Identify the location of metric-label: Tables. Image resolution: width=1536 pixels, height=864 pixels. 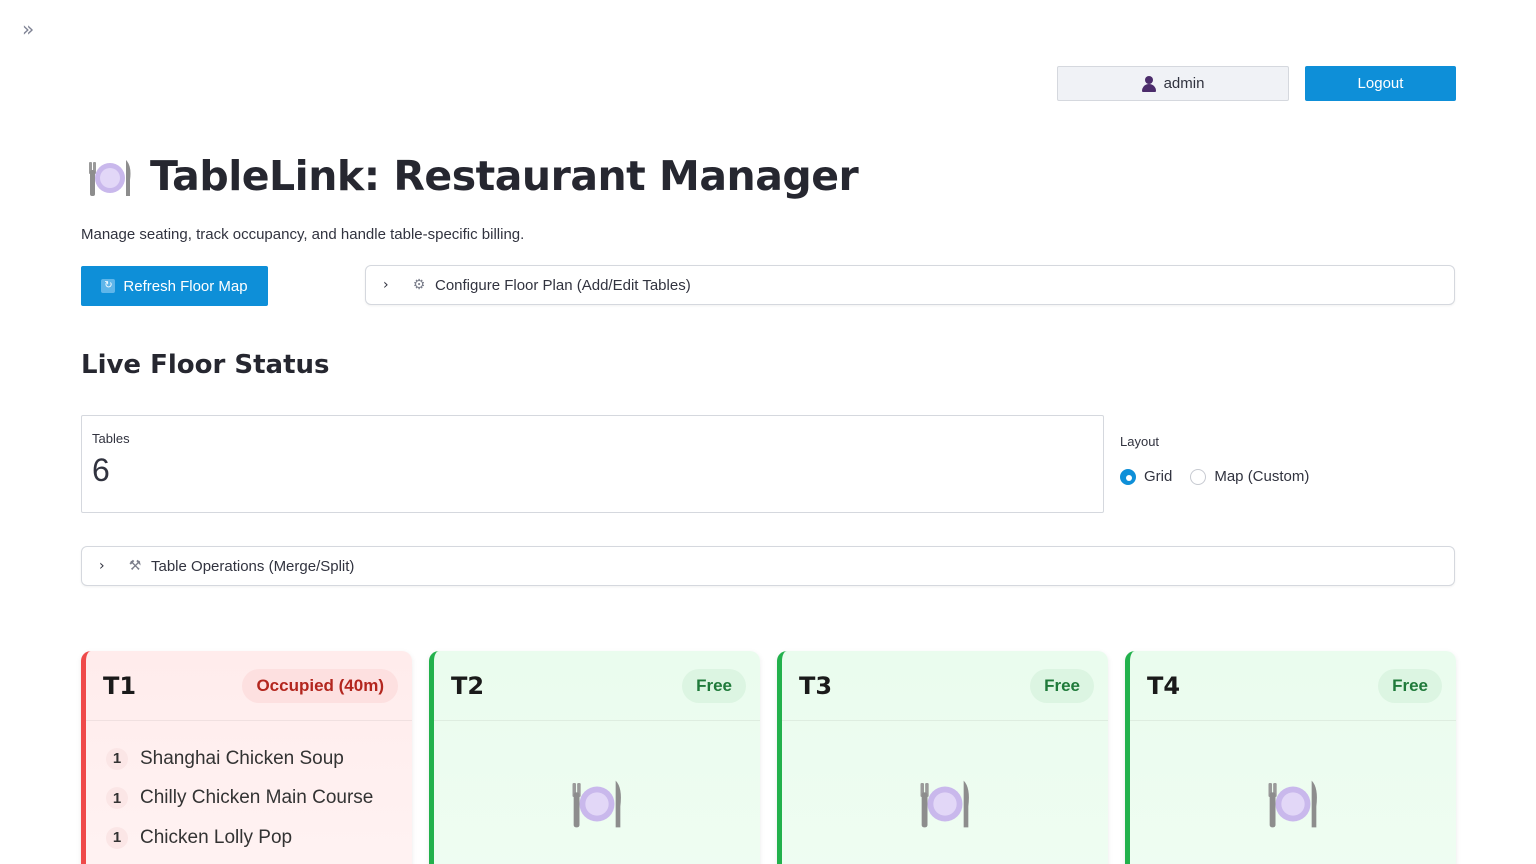
(111, 438).